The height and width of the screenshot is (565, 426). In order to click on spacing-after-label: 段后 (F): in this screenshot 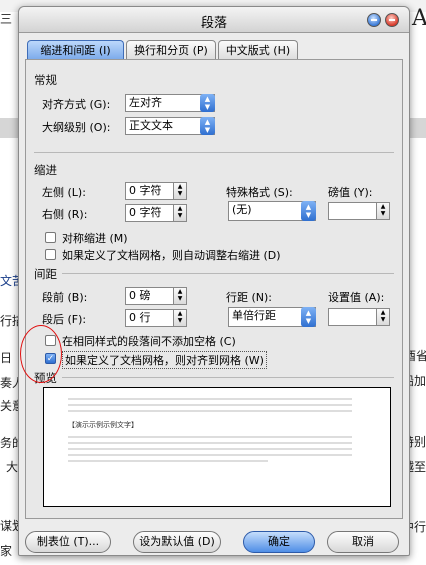, I will do `click(64, 319)`.